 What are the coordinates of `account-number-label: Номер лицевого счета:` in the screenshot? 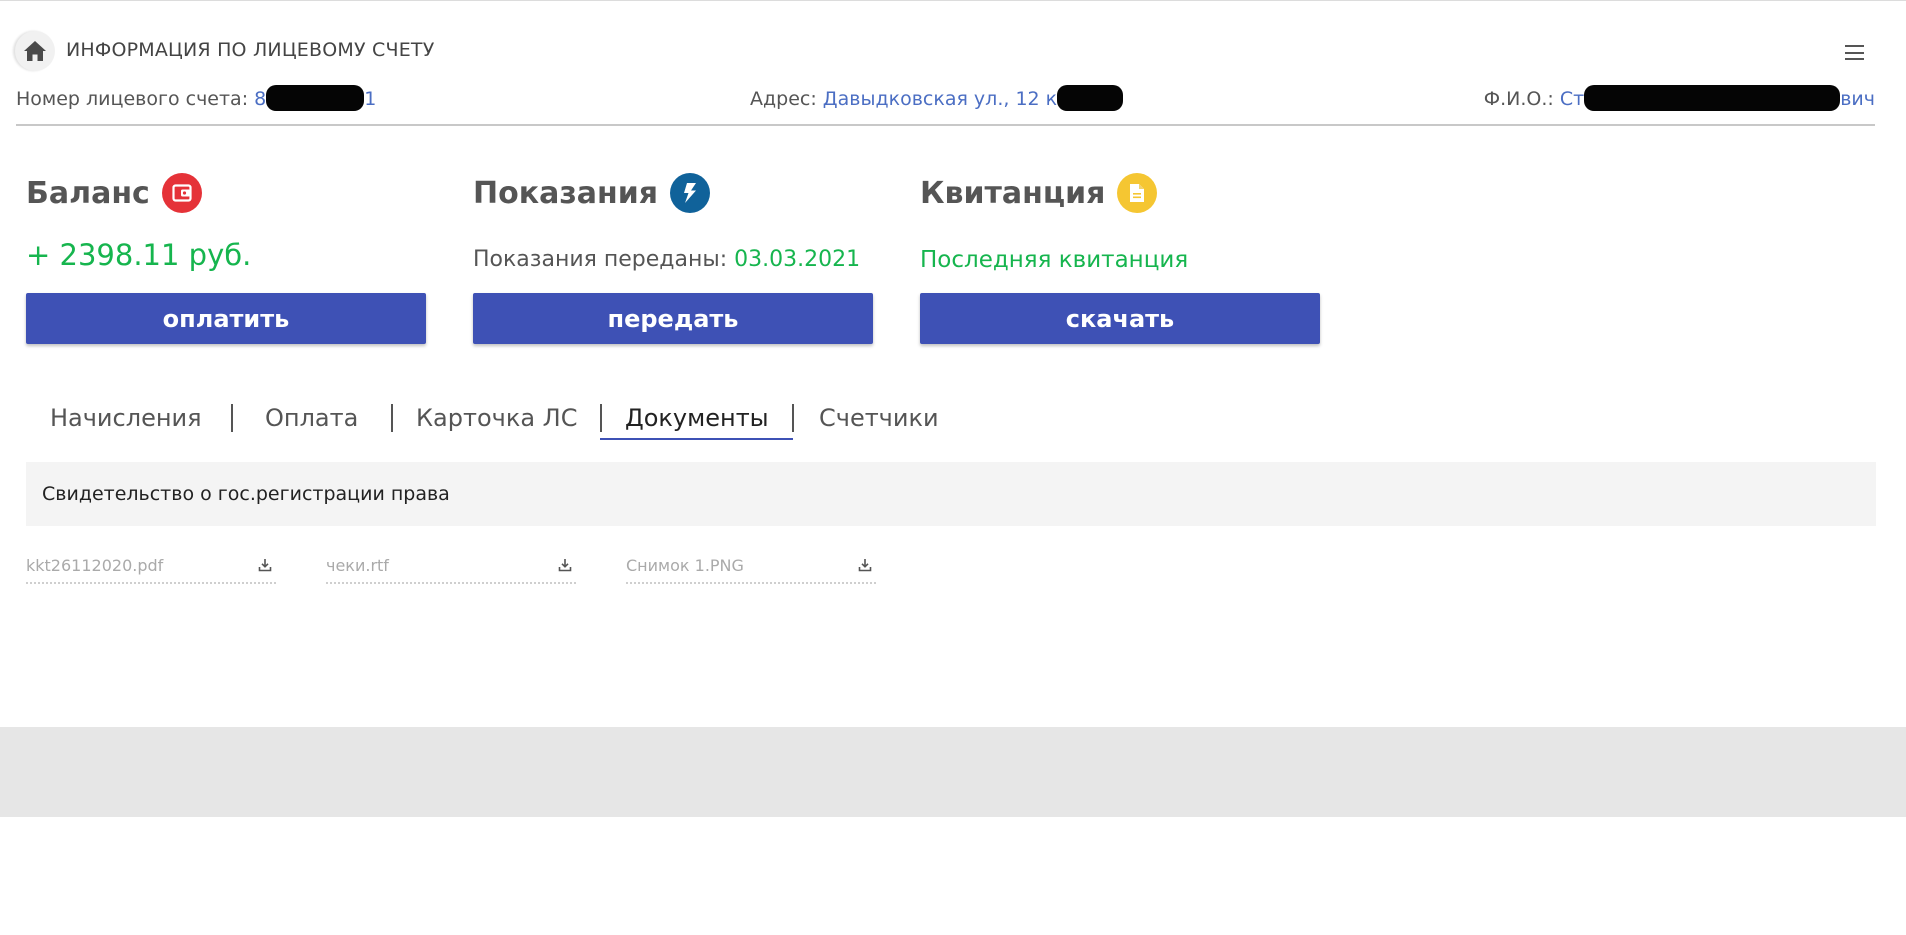 It's located at (132, 99).